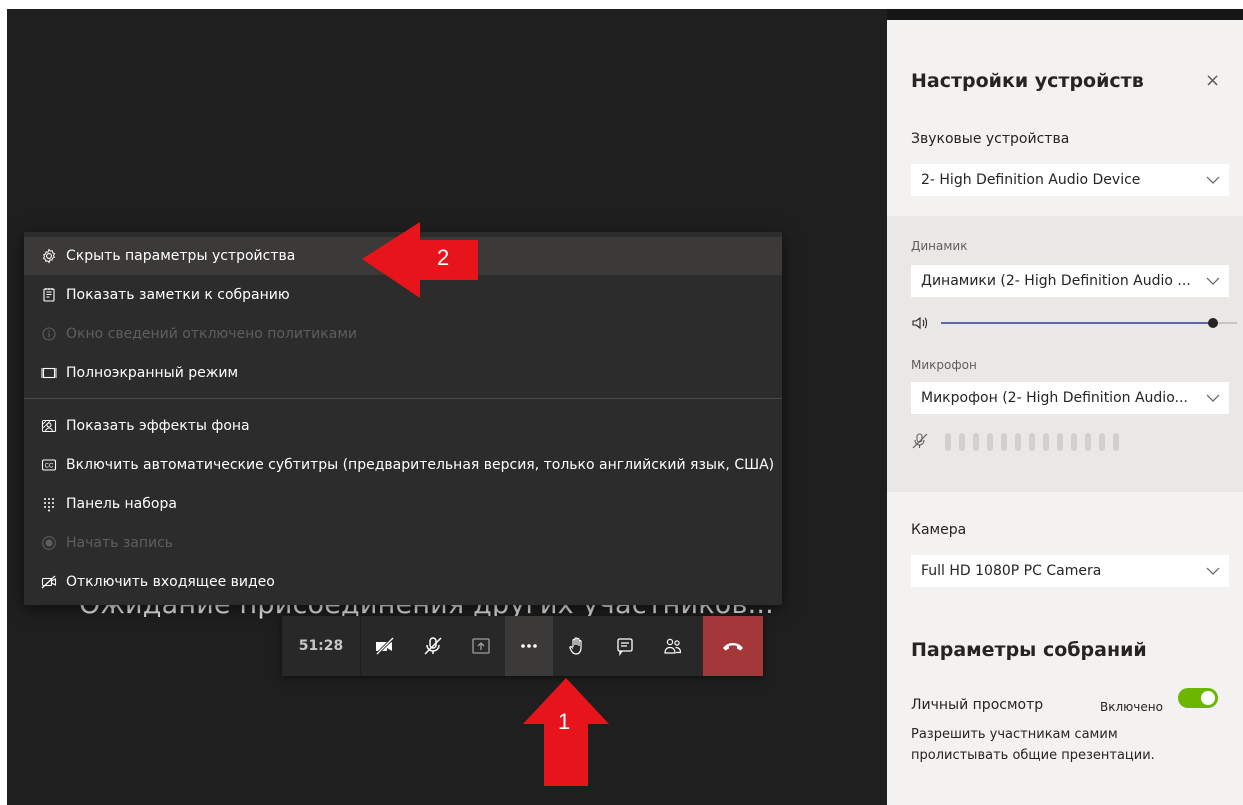 The width and height of the screenshot is (1243, 805). Describe the element at coordinates (443, 257) in the screenshot. I see `annotation-number-2: 2` at that location.